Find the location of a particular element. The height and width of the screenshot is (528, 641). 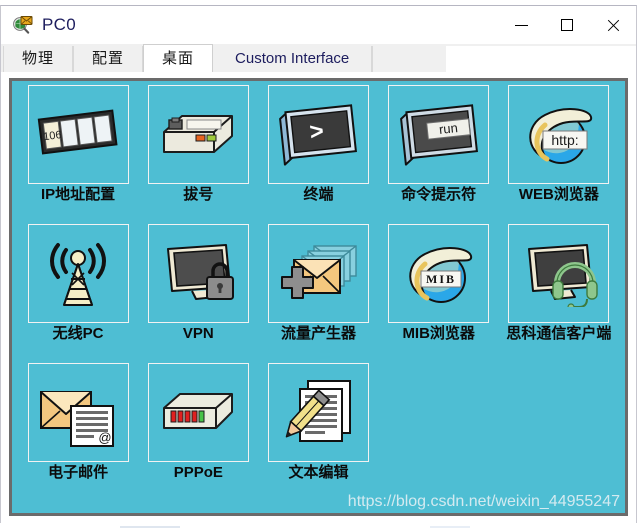

desktop-item-label: 流量产生器 is located at coordinates (318, 333).